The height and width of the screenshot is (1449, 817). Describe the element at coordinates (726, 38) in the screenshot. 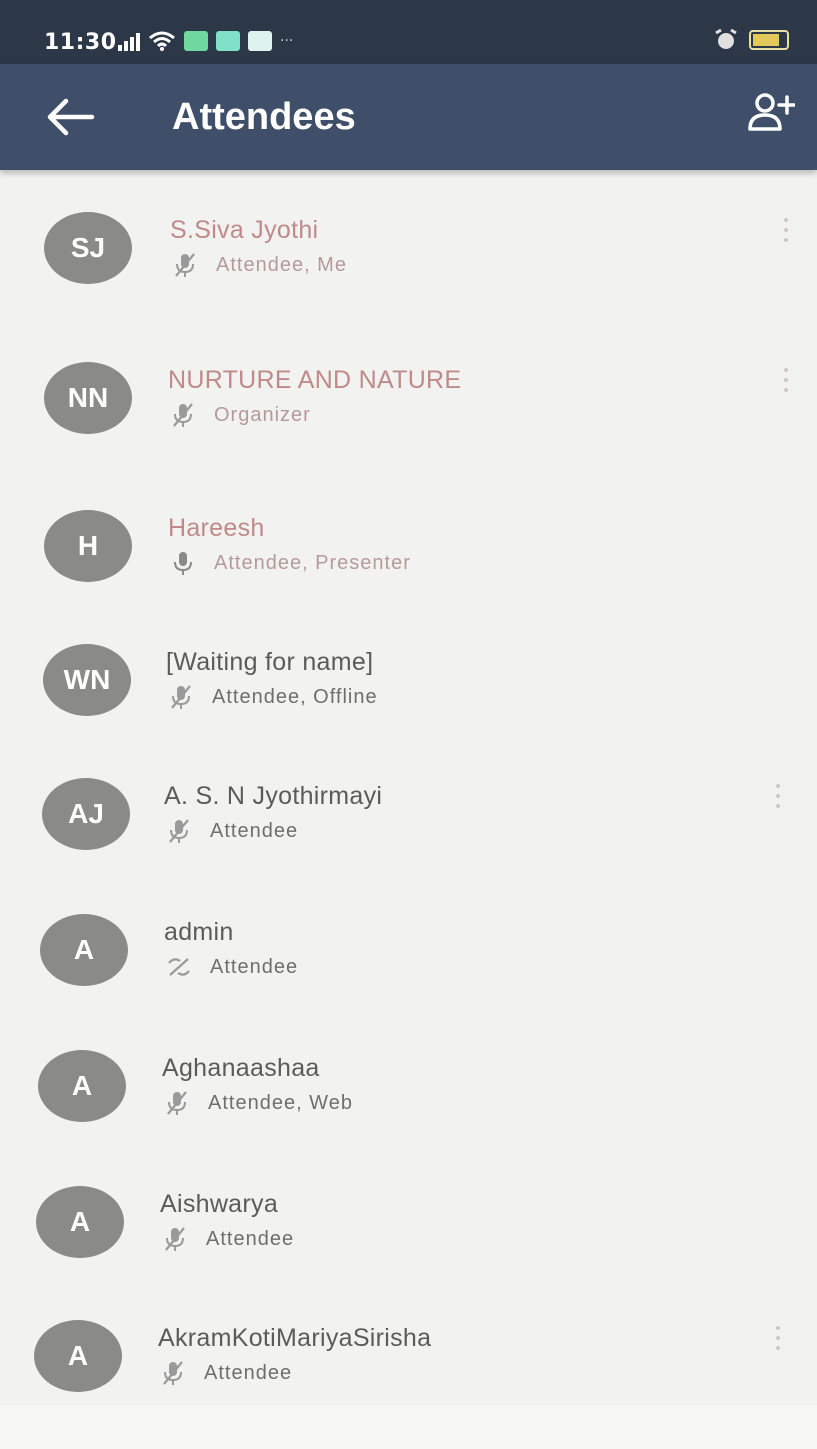

I see `alarm-icon` at that location.